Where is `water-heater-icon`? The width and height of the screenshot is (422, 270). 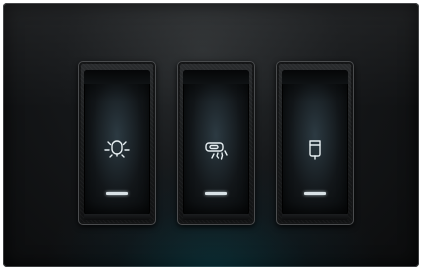 water-heater-icon is located at coordinates (315, 150).